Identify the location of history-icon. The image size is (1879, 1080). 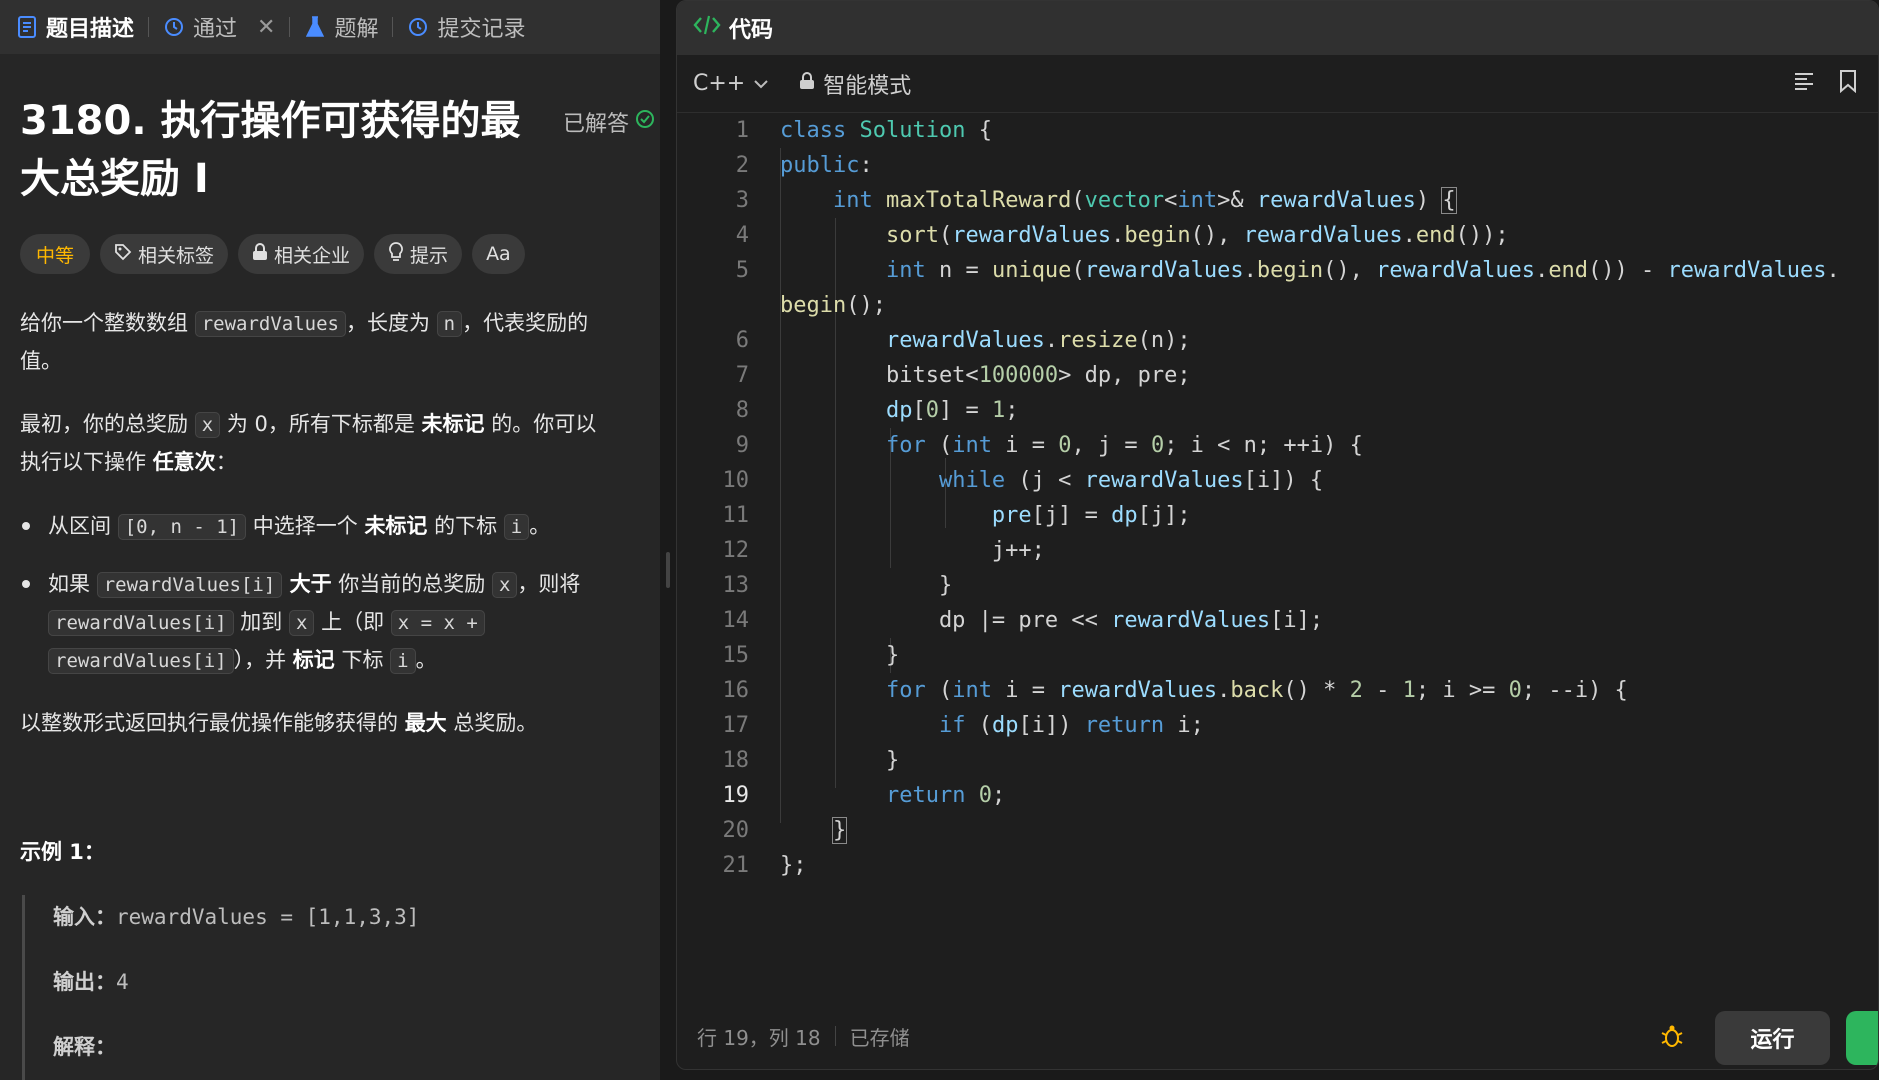
(418, 27).